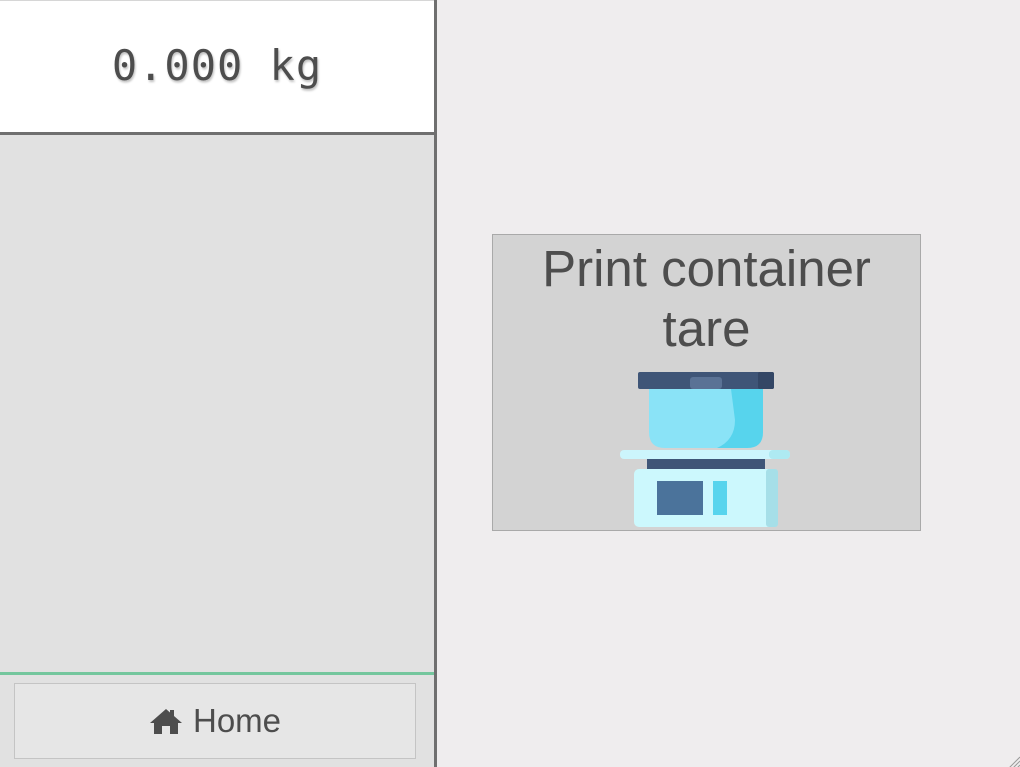 The height and width of the screenshot is (767, 1020). I want to click on weight-value: 0.000 kg, so click(217, 65).